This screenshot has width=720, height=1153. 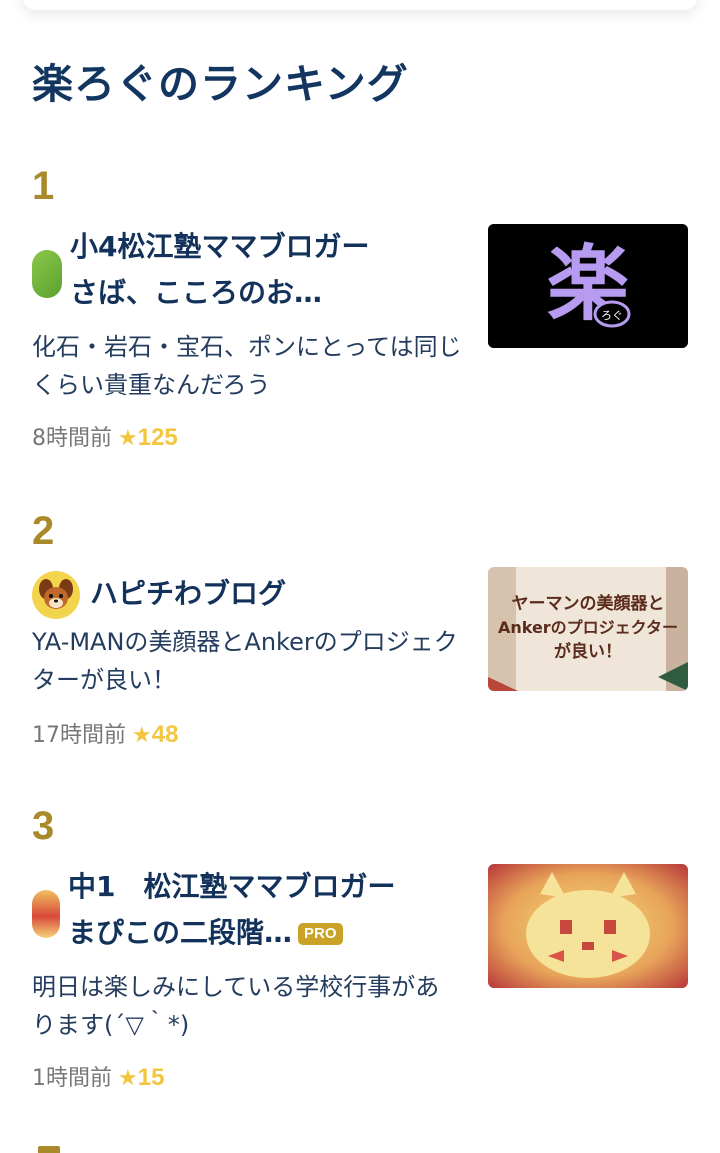 I want to click on banner-line3: が良い！, so click(x=588, y=651).